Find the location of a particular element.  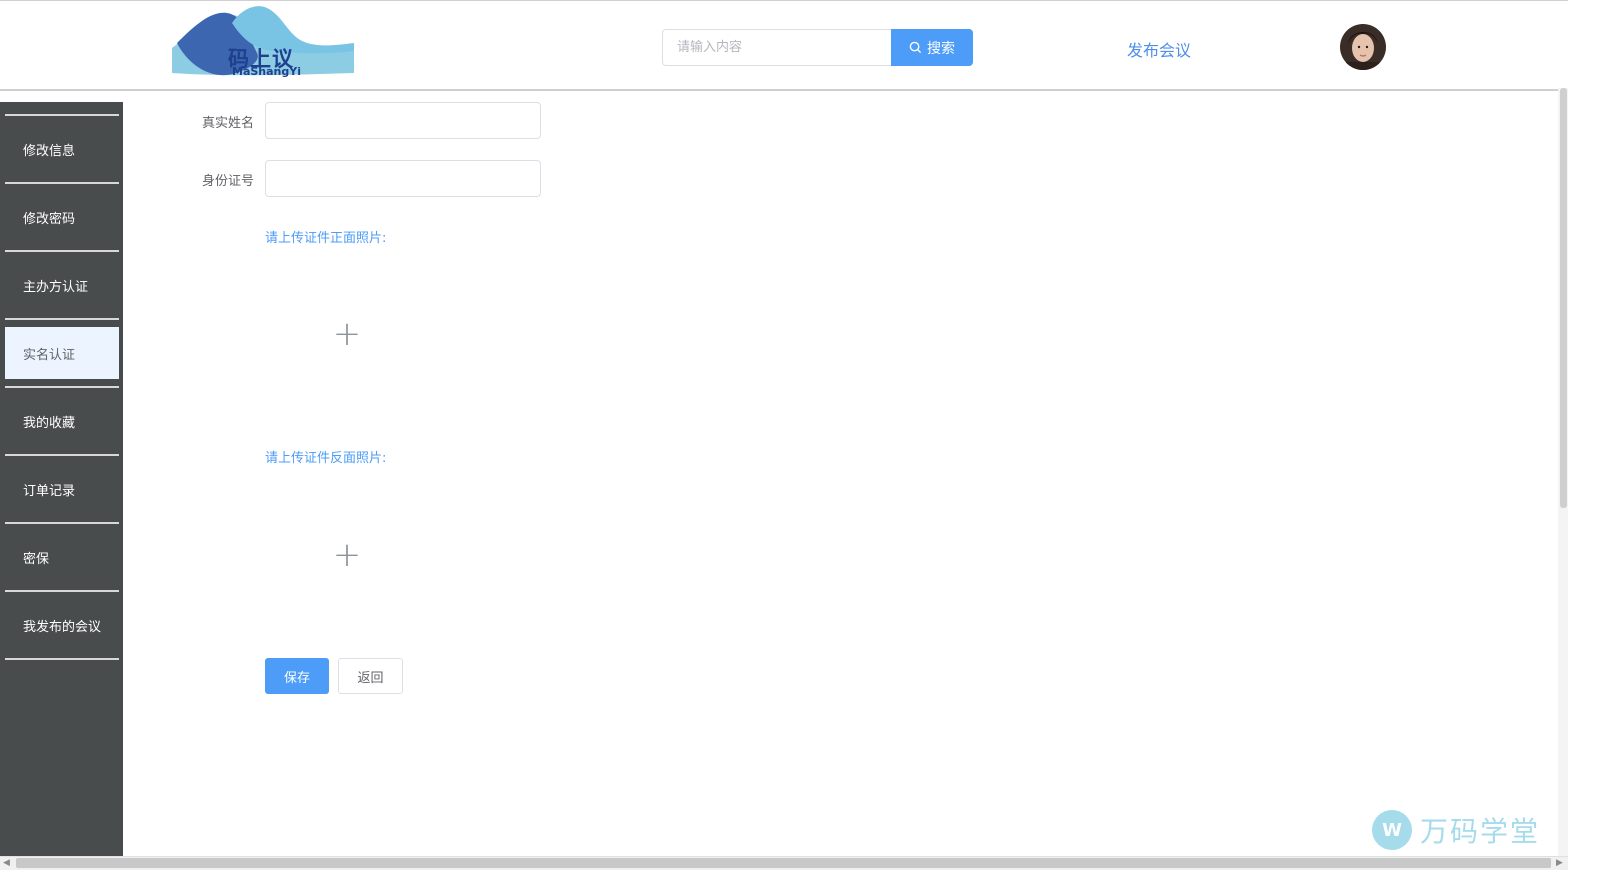

avatar-image is located at coordinates (1363, 47).